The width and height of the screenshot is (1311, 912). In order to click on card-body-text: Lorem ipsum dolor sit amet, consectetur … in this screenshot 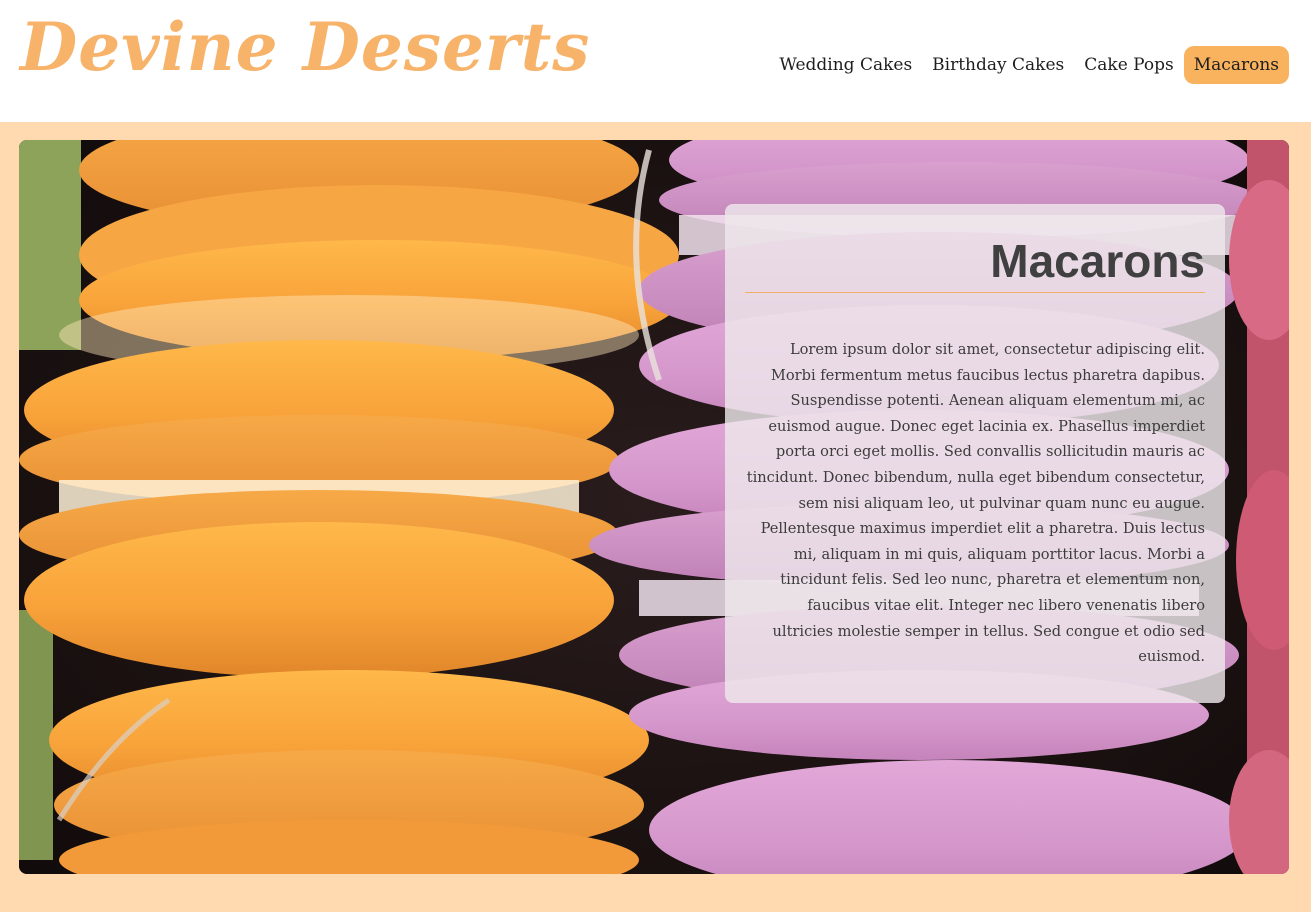, I will do `click(975, 503)`.